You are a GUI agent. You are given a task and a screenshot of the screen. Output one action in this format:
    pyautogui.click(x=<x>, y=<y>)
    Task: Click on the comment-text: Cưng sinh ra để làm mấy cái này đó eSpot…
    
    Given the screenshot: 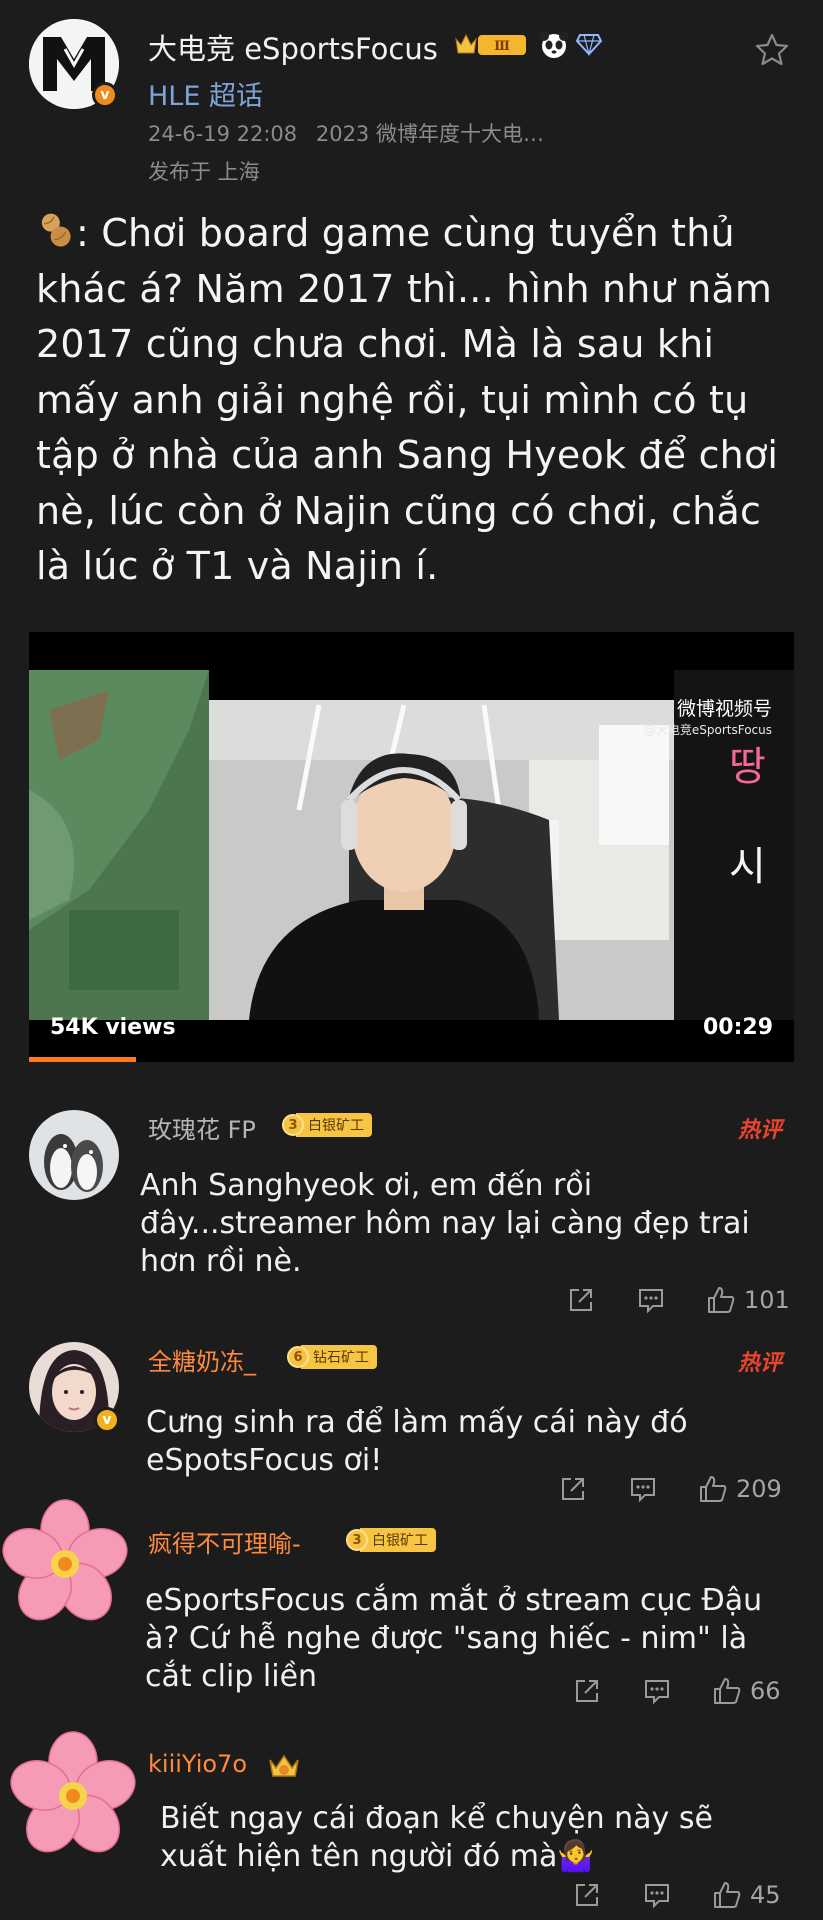 What is the action you would take?
    pyautogui.click(x=417, y=1441)
    